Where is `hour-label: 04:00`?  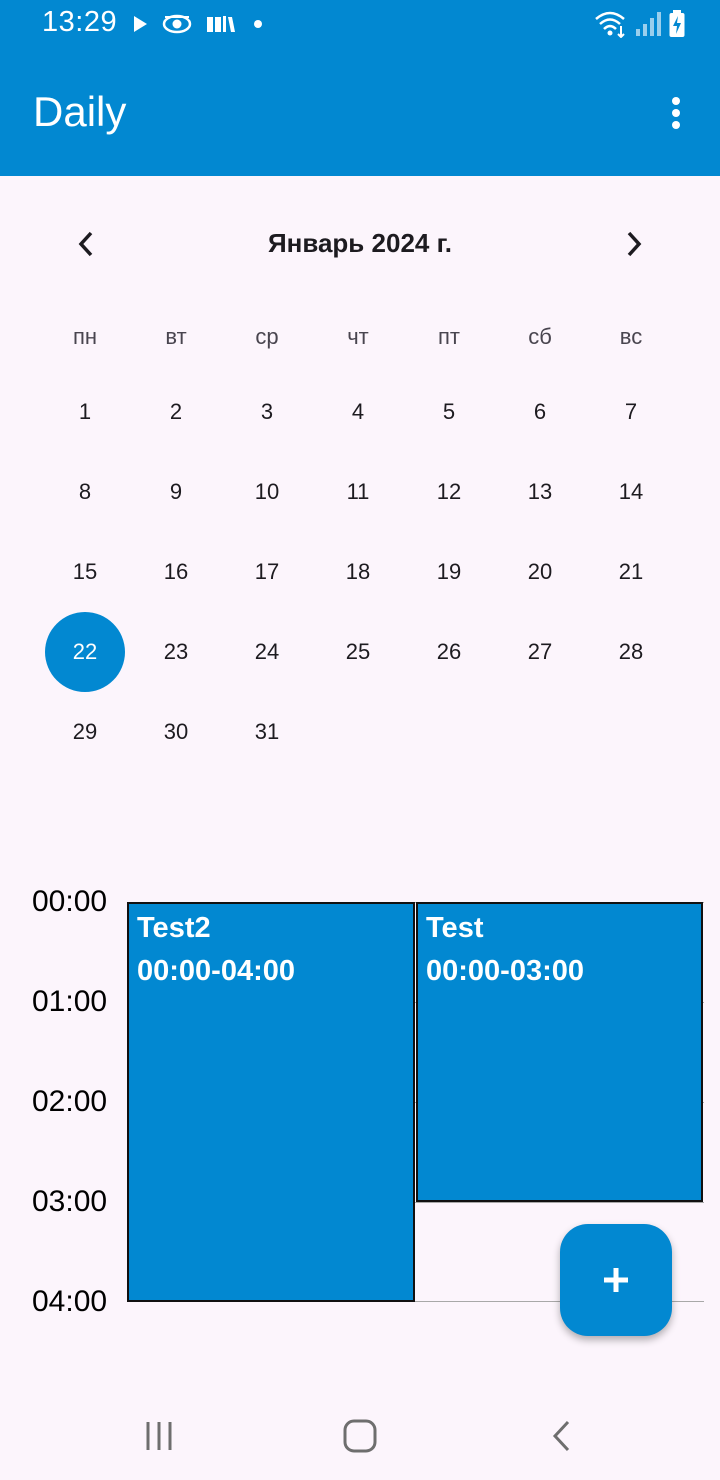 hour-label: 04:00 is located at coordinates (70, 1301).